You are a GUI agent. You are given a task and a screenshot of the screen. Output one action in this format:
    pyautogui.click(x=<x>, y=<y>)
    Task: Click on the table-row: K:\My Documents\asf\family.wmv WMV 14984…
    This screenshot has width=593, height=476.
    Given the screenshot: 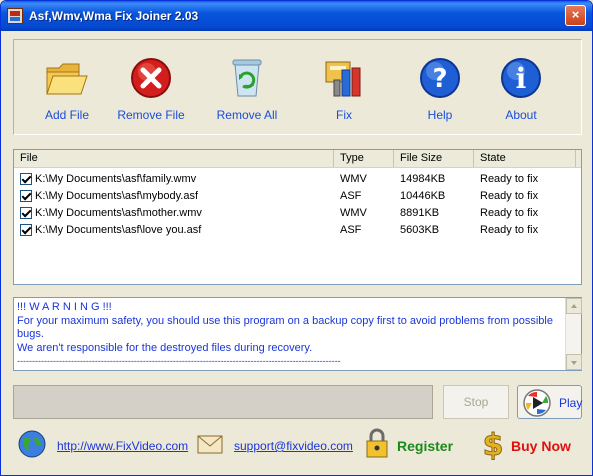 What is the action you would take?
    pyautogui.click(x=297, y=179)
    